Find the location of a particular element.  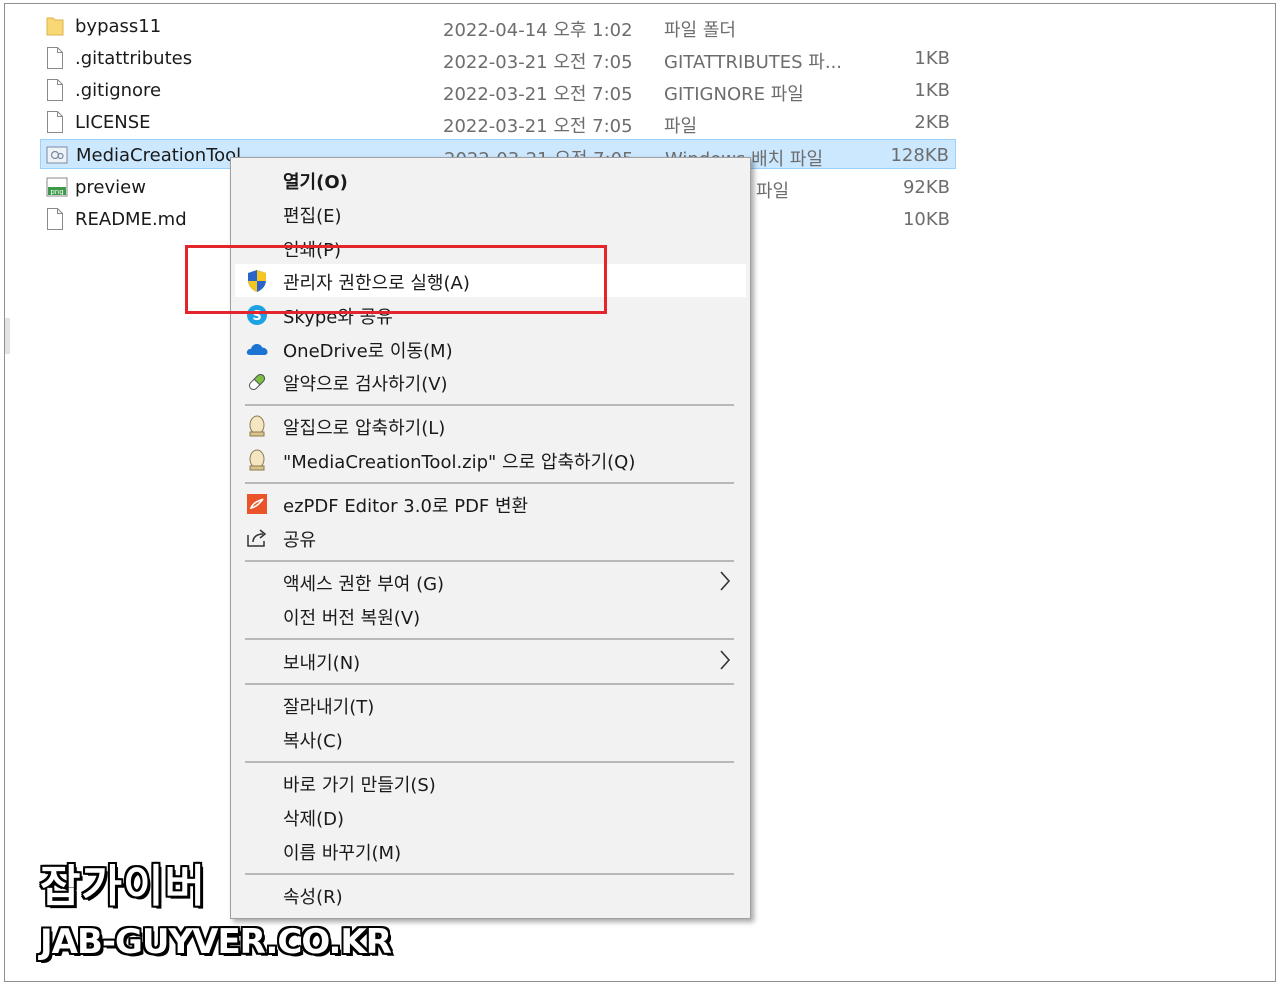

menu-item-alyac-scan: 알약으로 검사하기(V) is located at coordinates (490, 381).